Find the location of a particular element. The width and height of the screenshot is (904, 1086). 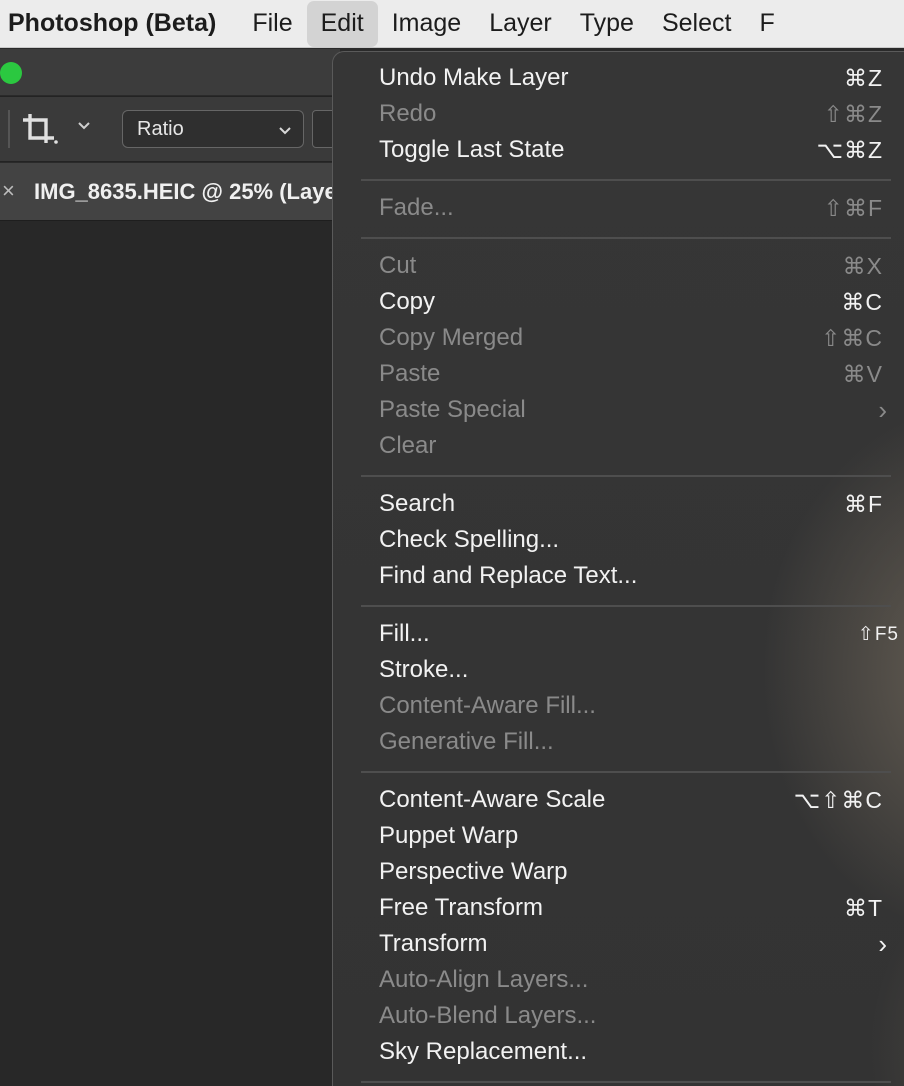

menu-image: Image is located at coordinates (426, 24).